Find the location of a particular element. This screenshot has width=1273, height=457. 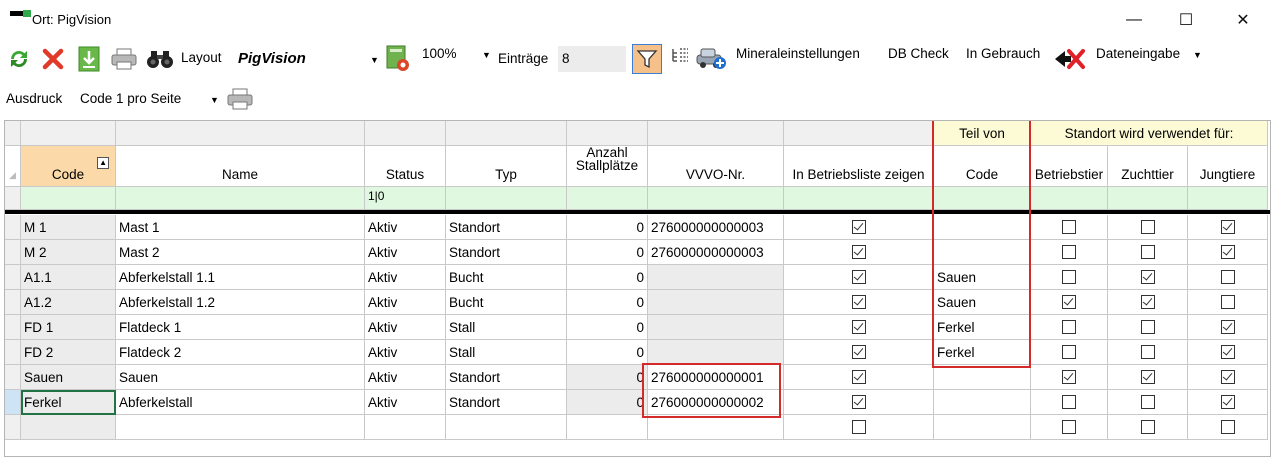

column-header-vvvo: VVVO-Nr. is located at coordinates (716, 166).